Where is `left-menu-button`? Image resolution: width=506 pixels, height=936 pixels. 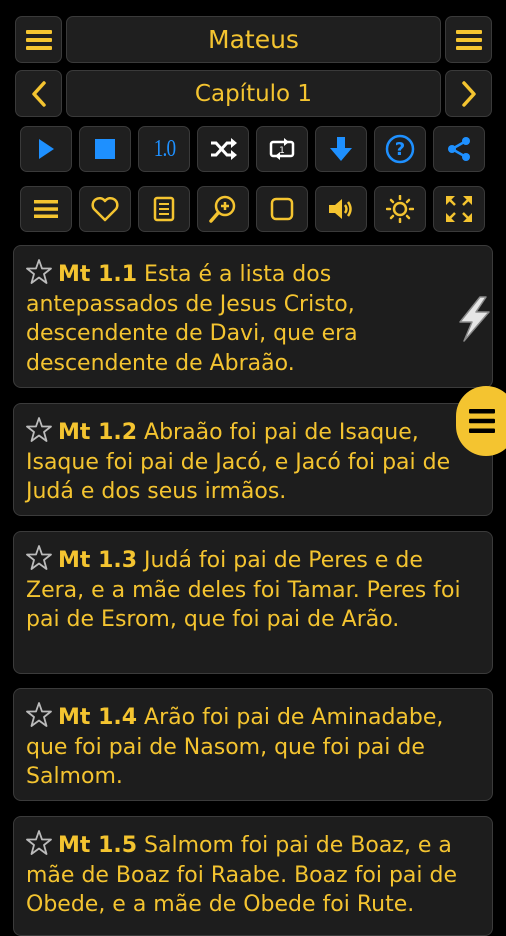 left-menu-button is located at coordinates (38, 39).